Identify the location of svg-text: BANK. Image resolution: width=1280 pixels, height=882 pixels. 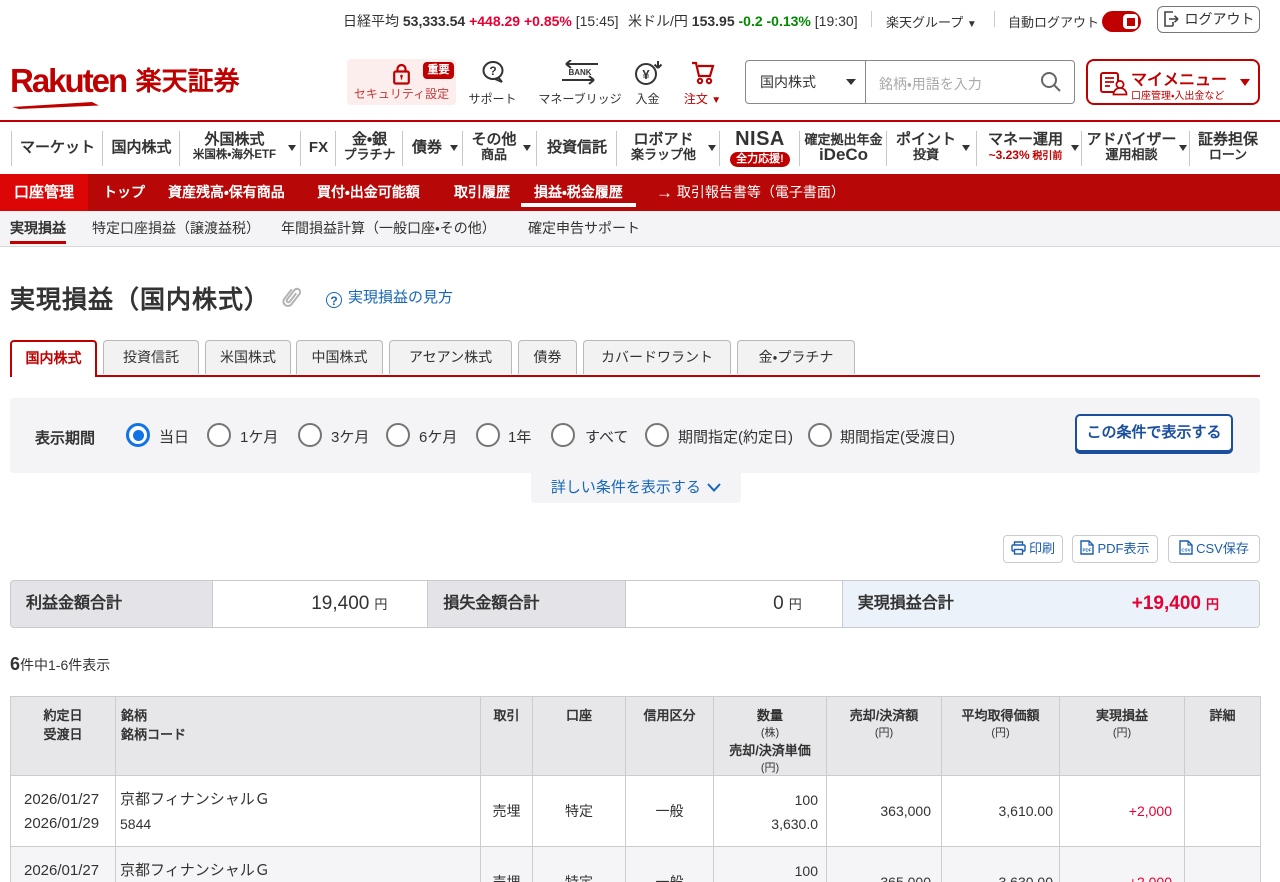
(579, 72).